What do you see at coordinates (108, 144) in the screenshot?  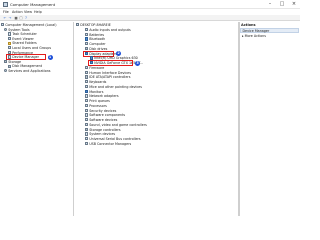 I see `device-category: USB Connector Managers` at bounding box center [108, 144].